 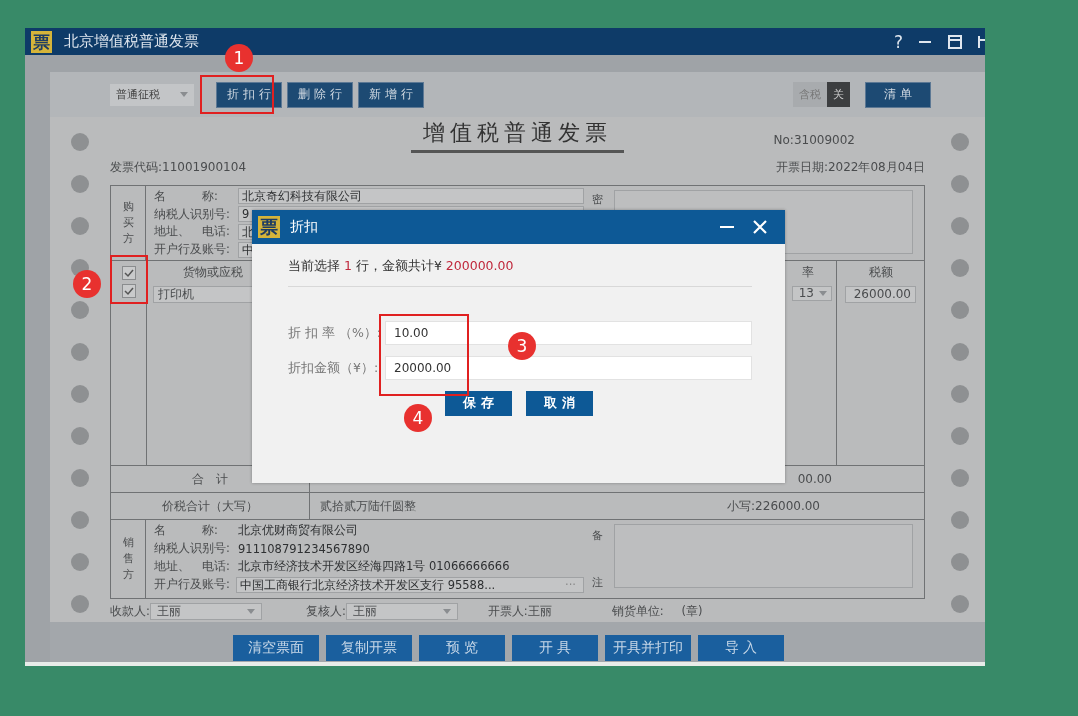 I want to click on list-button: 清 单, so click(x=898, y=94).